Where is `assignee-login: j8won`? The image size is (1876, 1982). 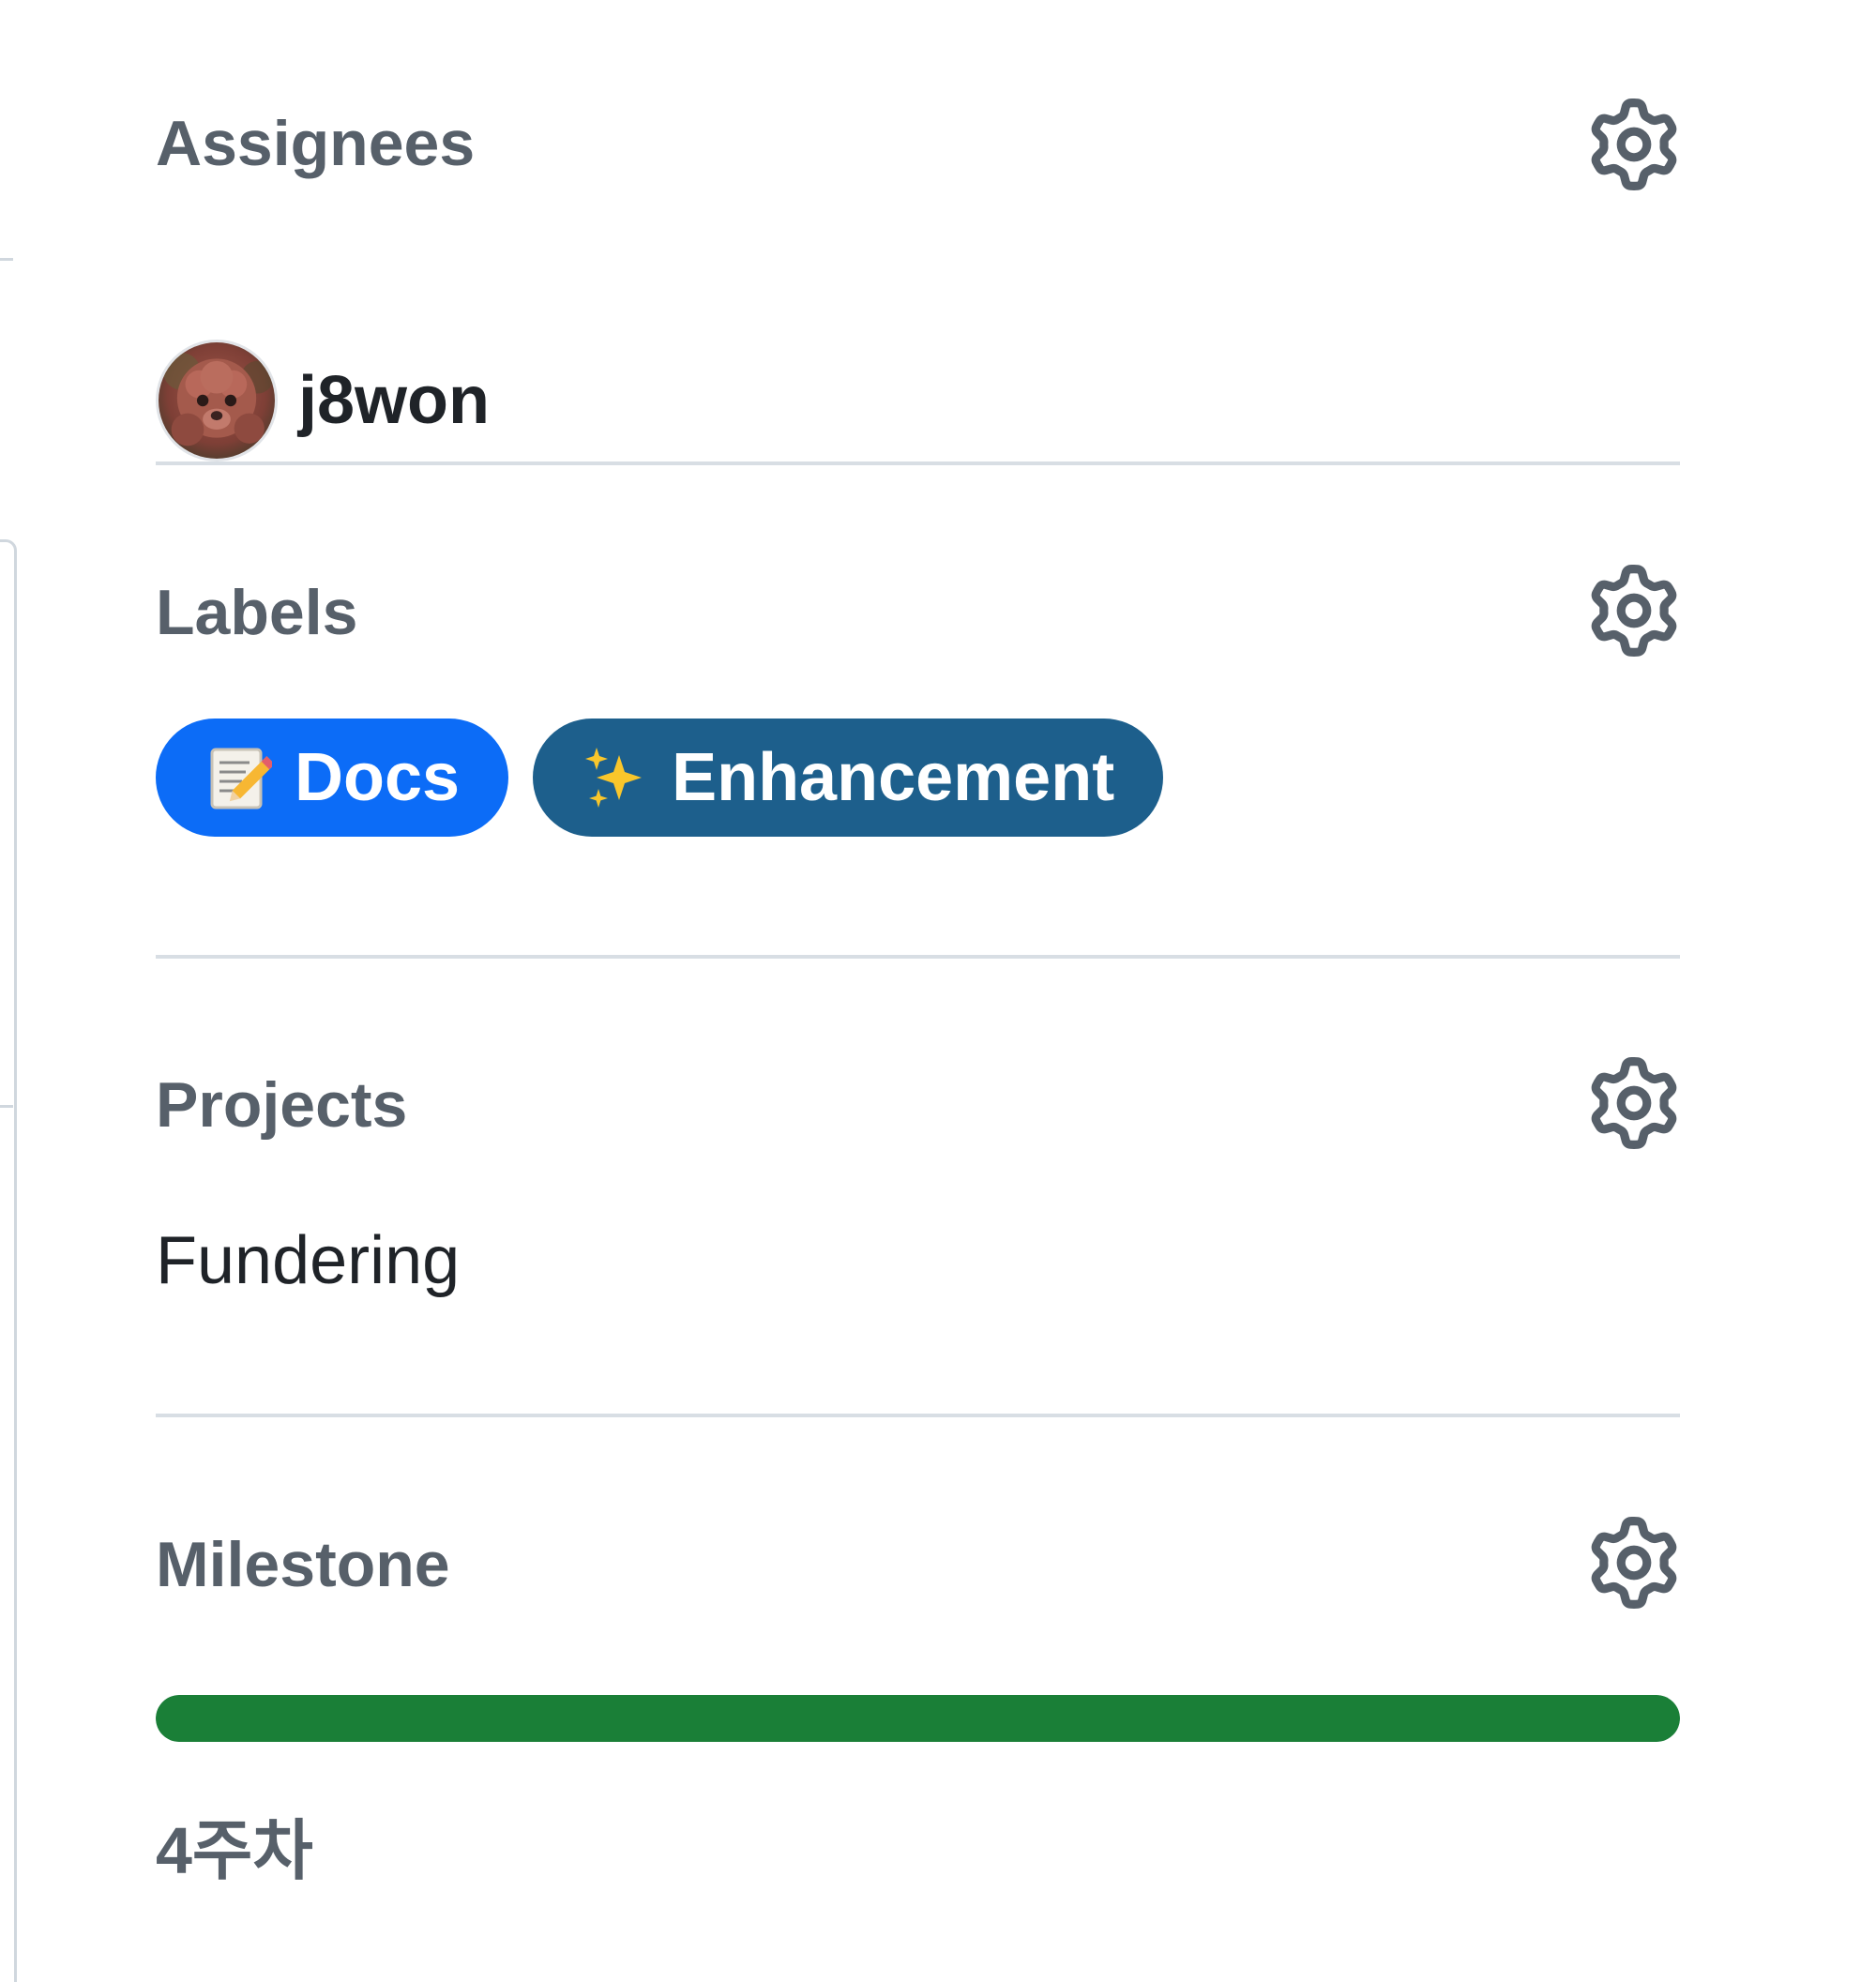
assignee-login: j8won is located at coordinates (394, 400).